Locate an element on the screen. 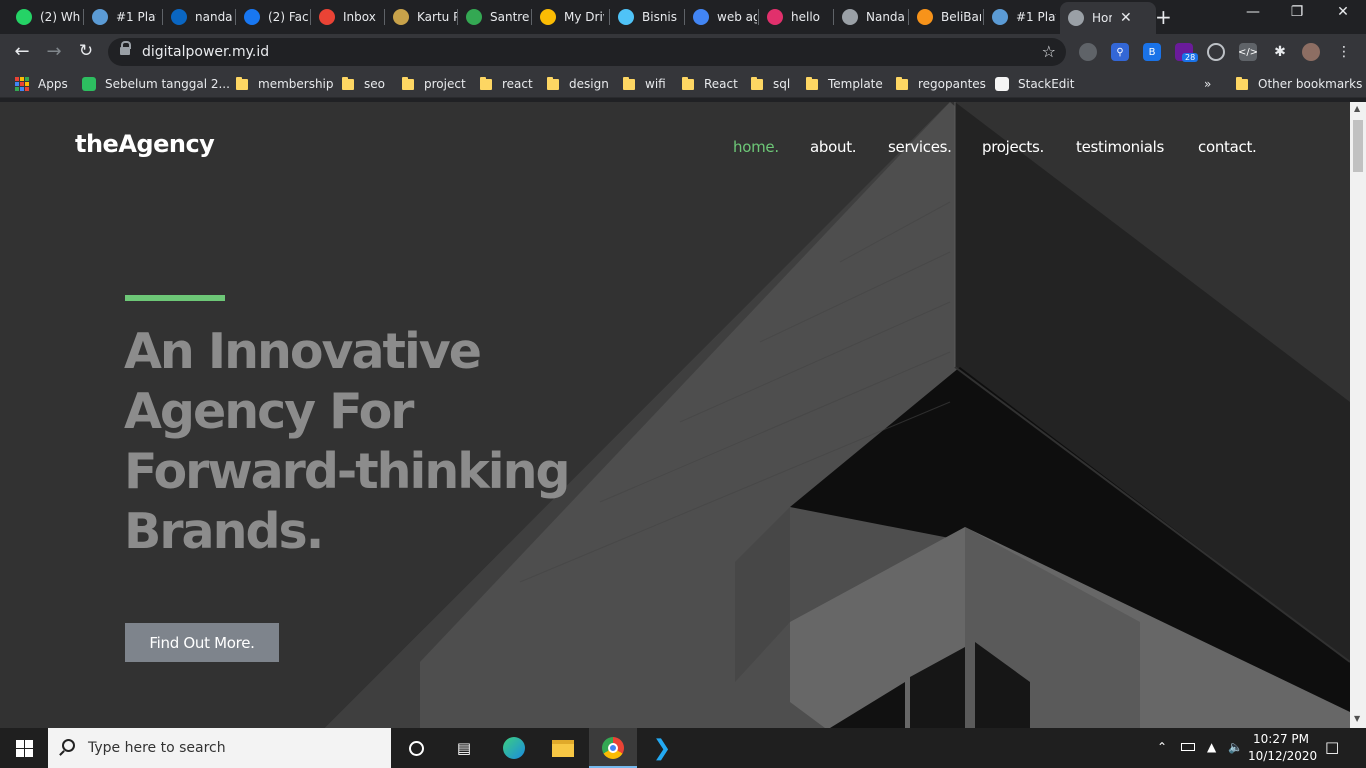  extension-search-icon: ⚲ is located at coordinates (1120, 52).